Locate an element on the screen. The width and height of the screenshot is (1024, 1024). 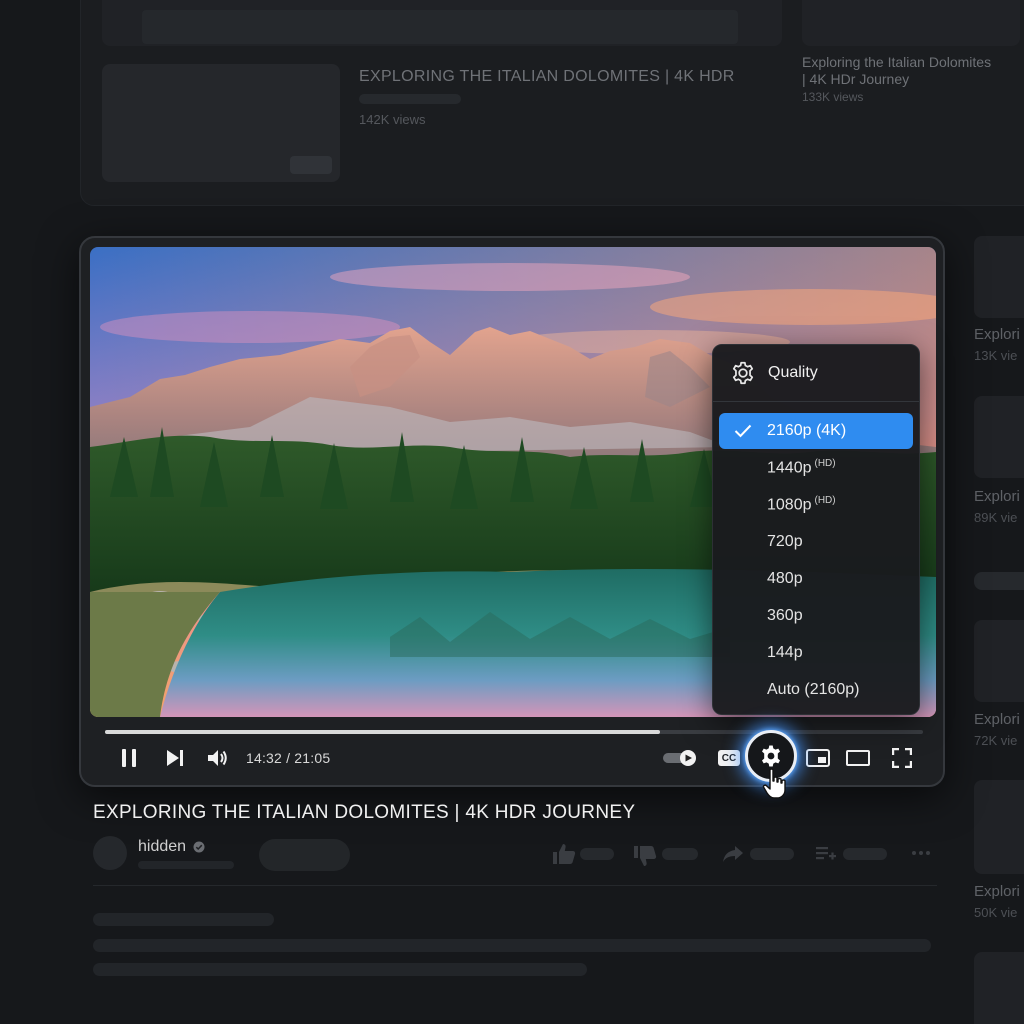
dislike-count-placeholder is located at coordinates (680, 854).